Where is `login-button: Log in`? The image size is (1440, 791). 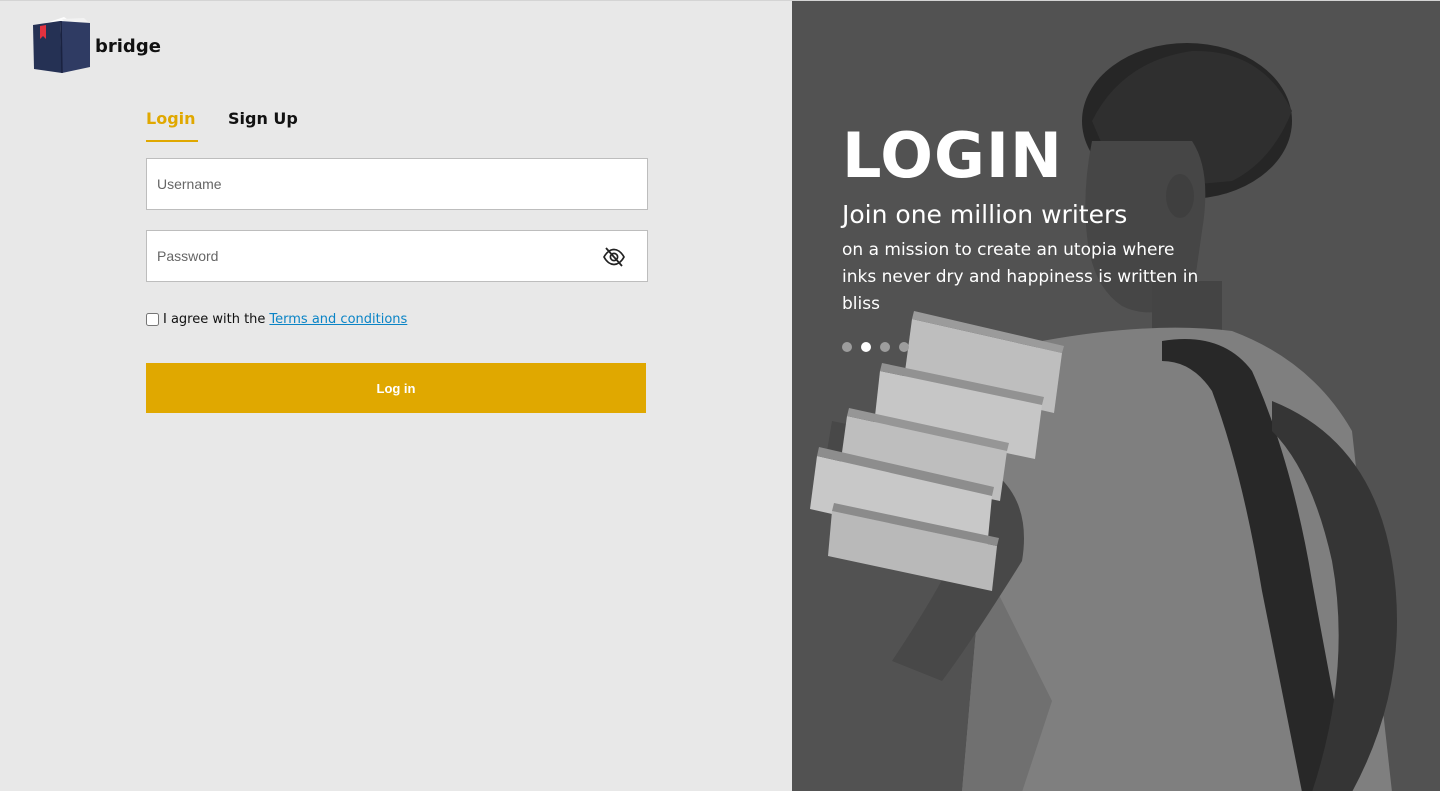 login-button: Log in is located at coordinates (396, 388).